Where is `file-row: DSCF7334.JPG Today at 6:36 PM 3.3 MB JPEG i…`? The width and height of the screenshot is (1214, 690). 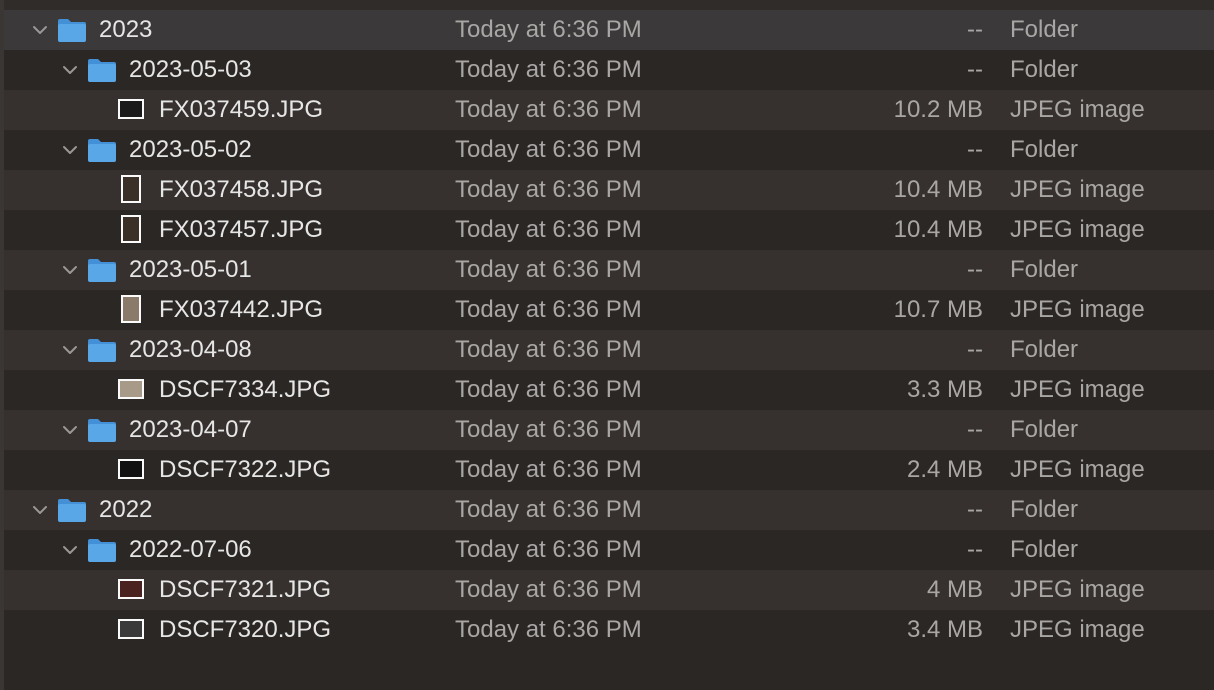
file-row: DSCF7334.JPG Today at 6:36 PM 3.3 MB JPEG i… is located at coordinates (609, 390).